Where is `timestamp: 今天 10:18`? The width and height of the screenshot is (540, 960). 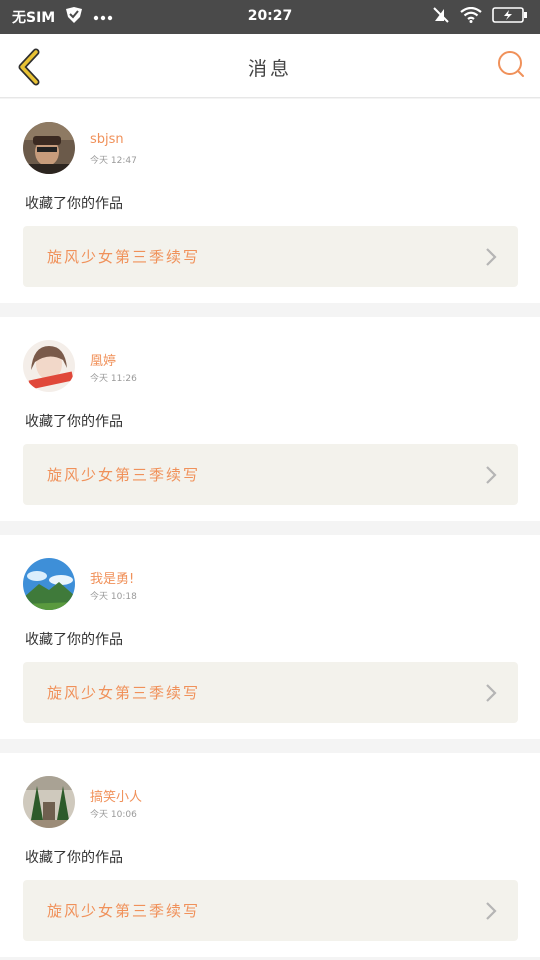 timestamp: 今天 10:18 is located at coordinates (113, 597).